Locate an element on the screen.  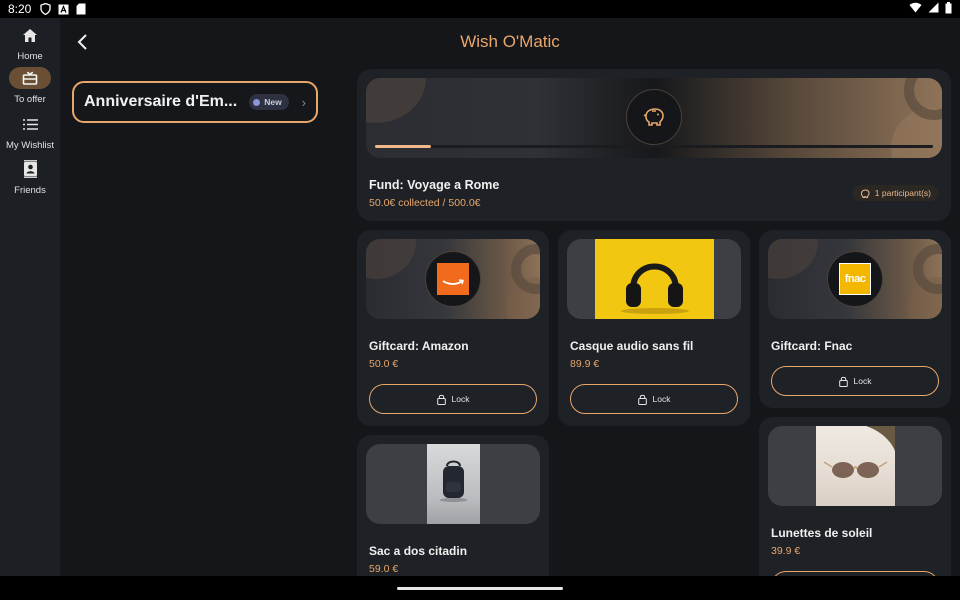
amazon-banner is located at coordinates (453, 279).